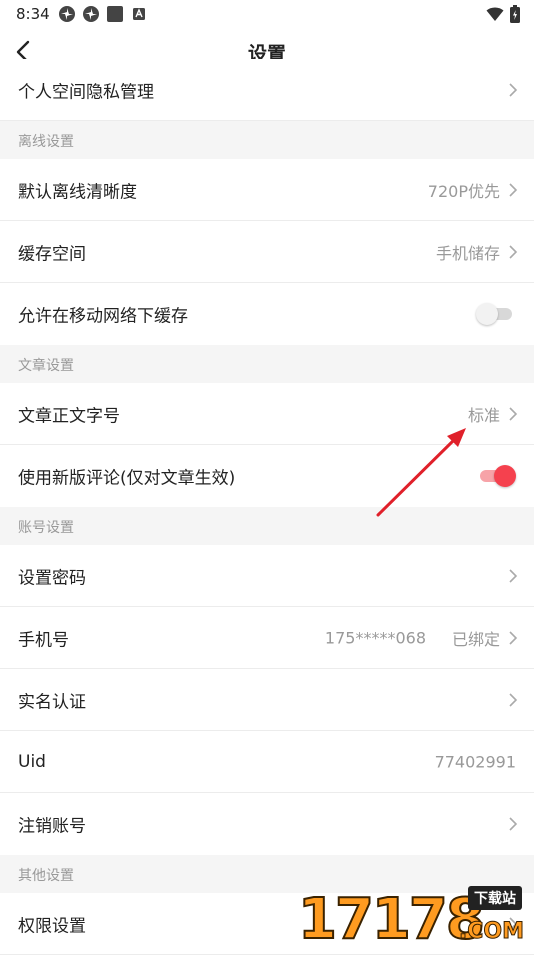 The width and height of the screenshot is (534, 955). I want to click on section-title: 其他设置, so click(46, 876).